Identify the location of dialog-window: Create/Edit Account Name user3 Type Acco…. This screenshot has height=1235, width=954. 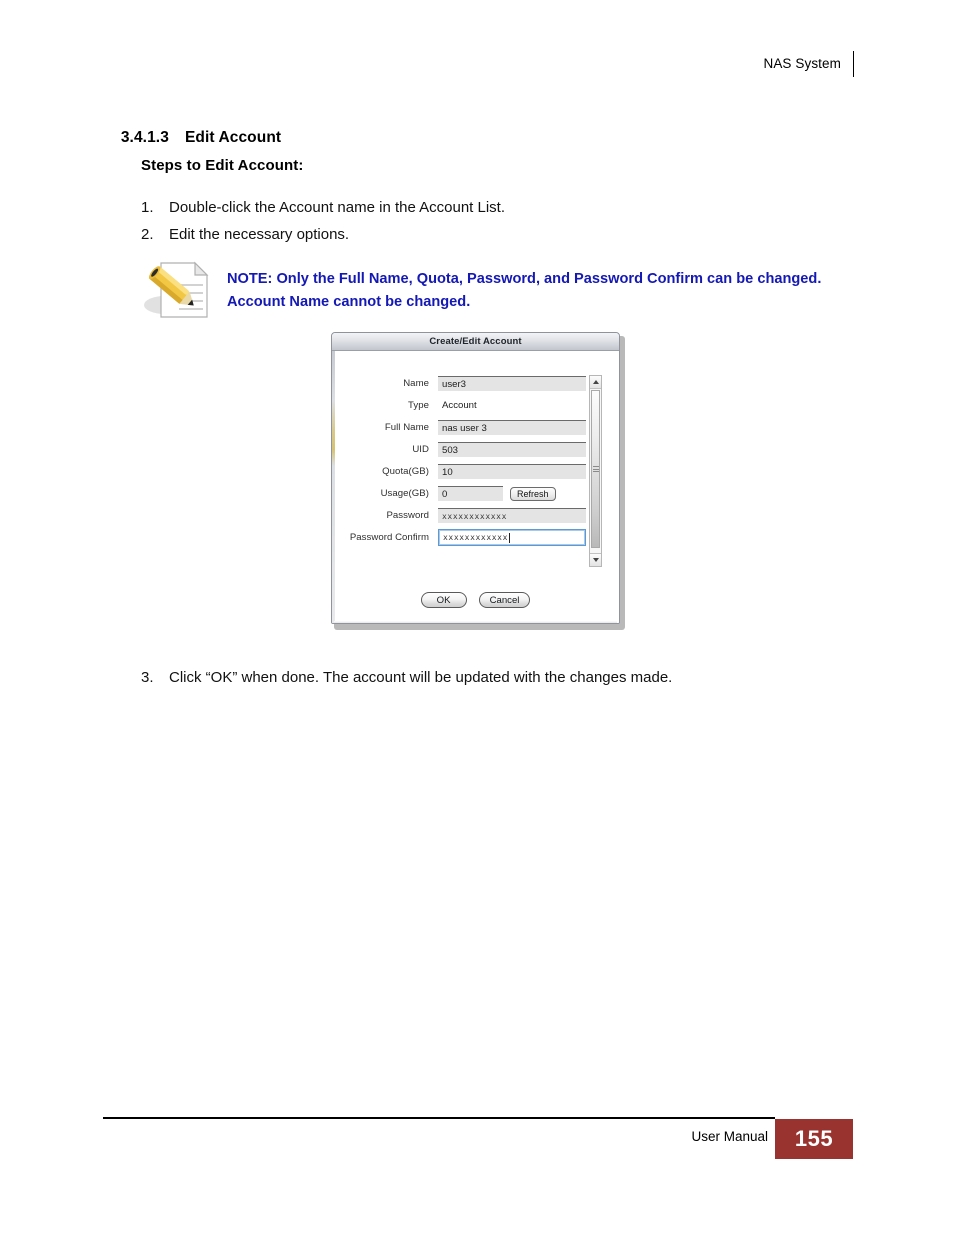
(475, 478).